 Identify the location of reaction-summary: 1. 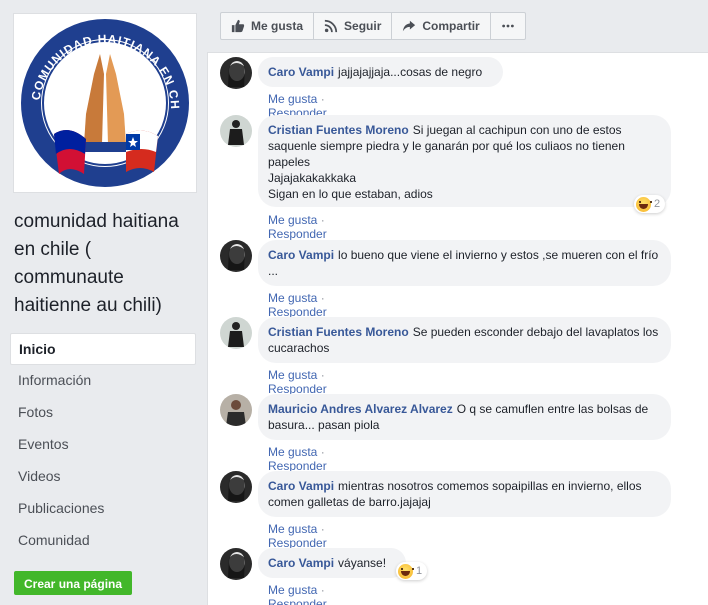
(412, 571).